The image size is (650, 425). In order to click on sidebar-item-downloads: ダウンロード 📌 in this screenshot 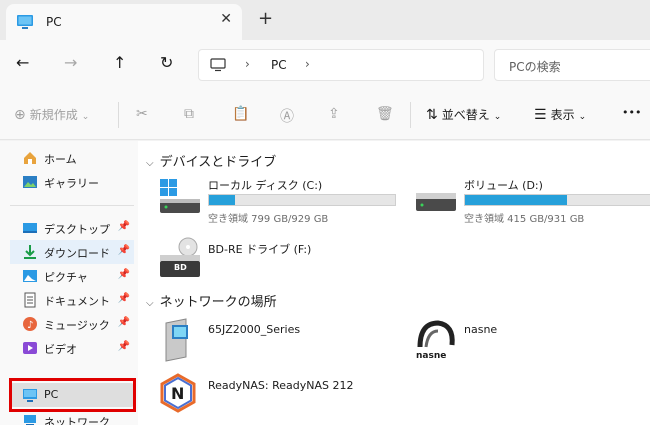, I will do `click(72, 252)`.